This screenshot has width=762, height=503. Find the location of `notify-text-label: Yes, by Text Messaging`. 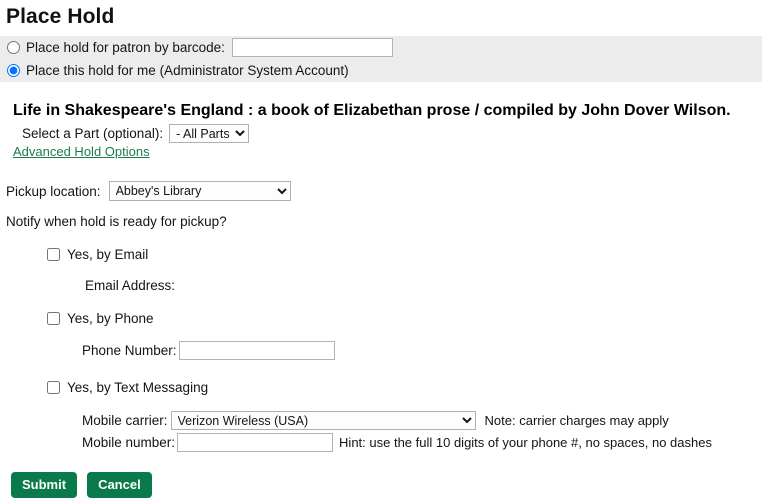

notify-text-label: Yes, by Text Messaging is located at coordinates (138, 387).